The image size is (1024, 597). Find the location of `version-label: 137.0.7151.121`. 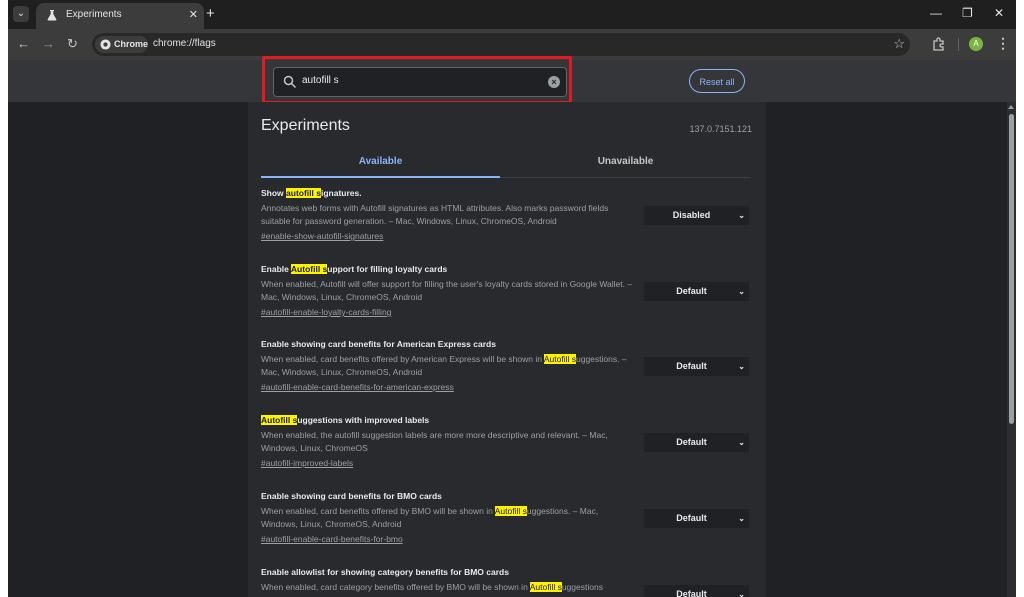

version-label: 137.0.7151.121 is located at coordinates (720, 129).